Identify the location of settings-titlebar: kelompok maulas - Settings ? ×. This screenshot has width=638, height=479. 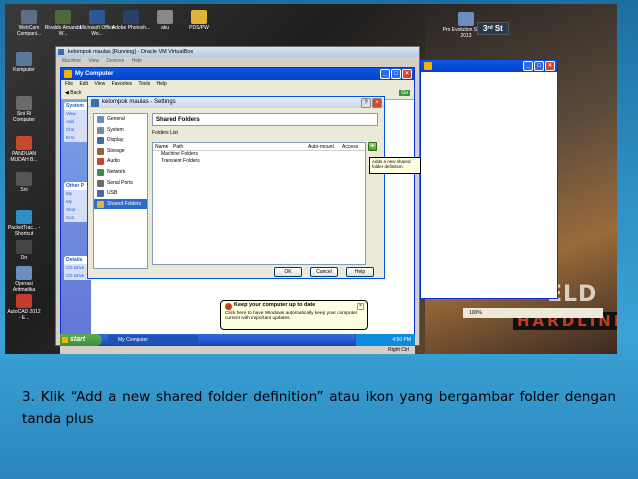
(236, 102).